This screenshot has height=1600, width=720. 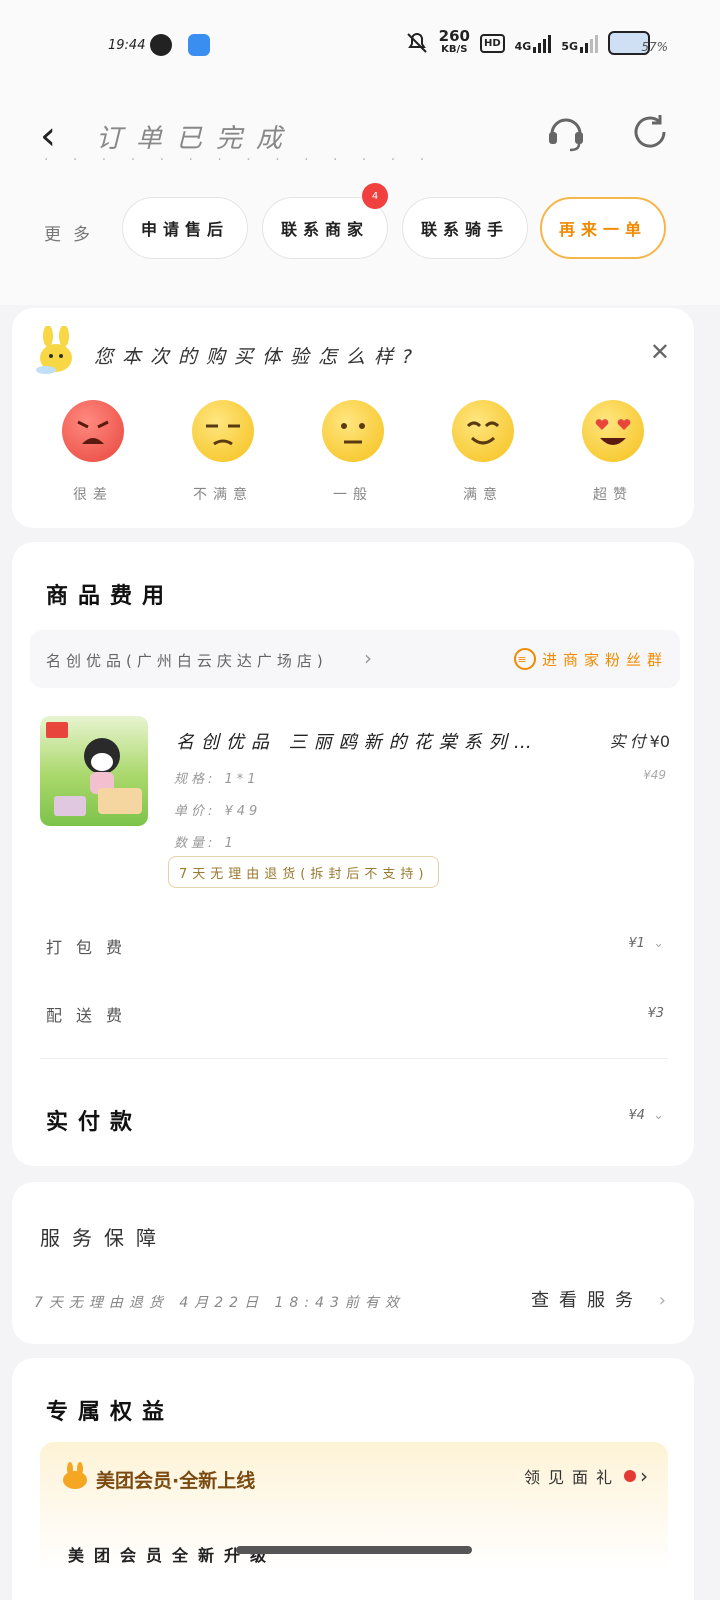 I want to click on status-indicators: 260 KB/S HD 4G 5G, so click(x=527, y=41).